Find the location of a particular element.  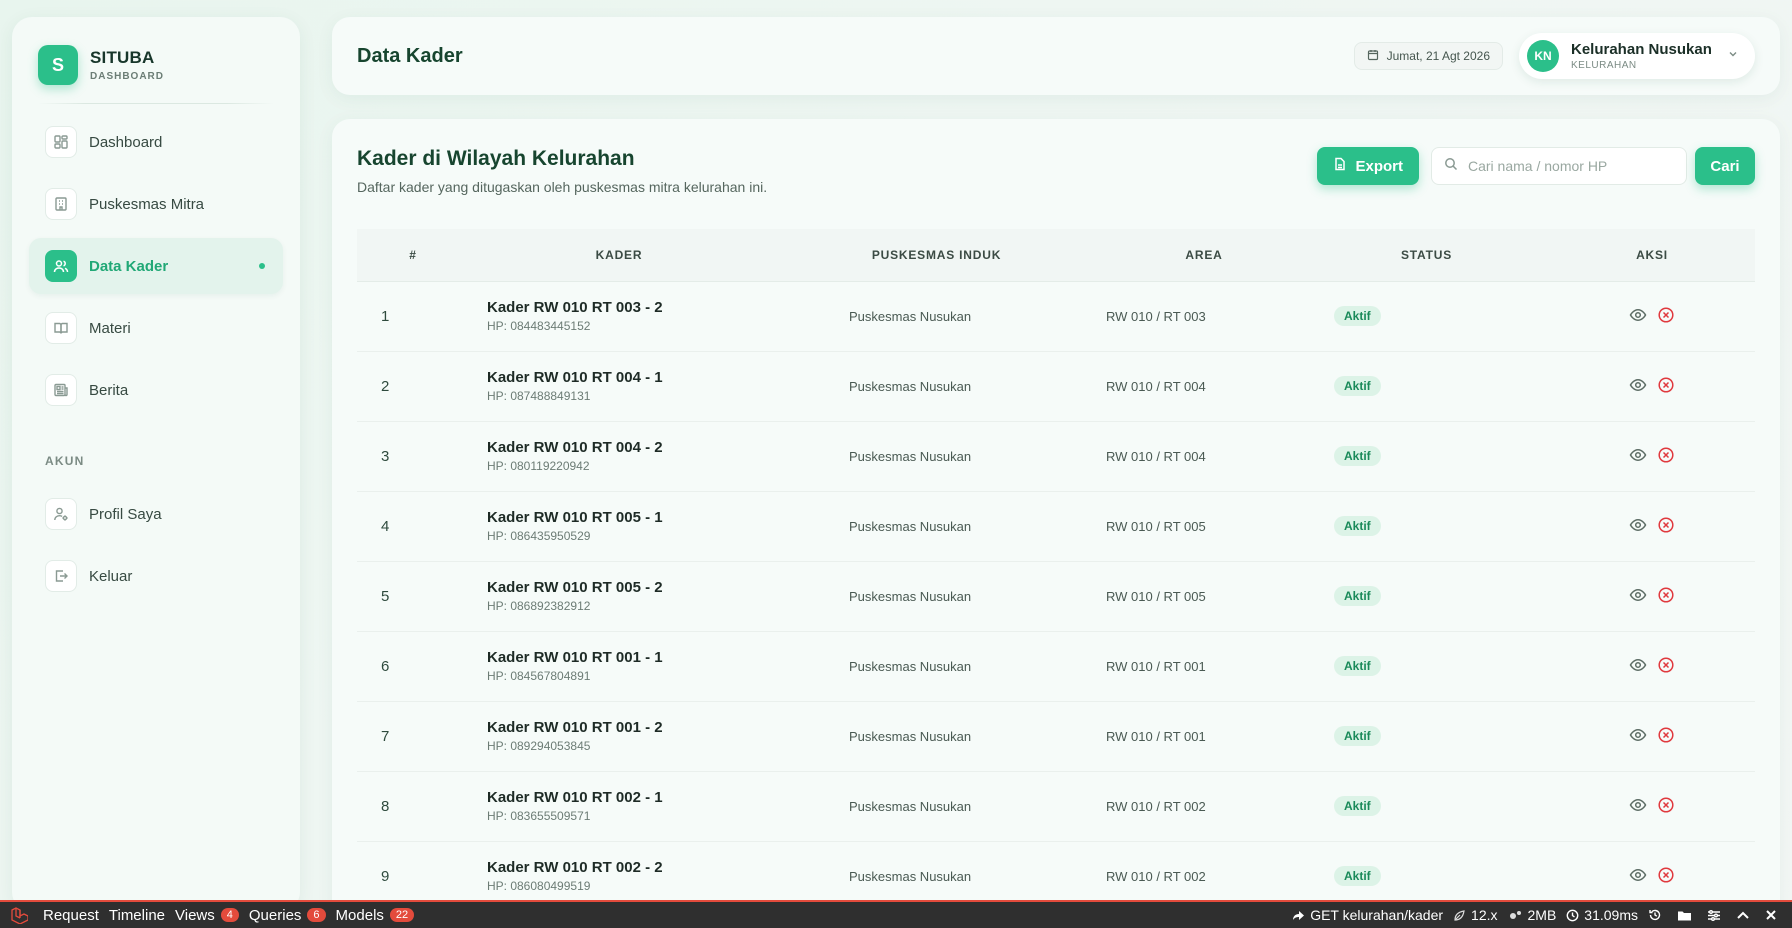

sidebar-item-label: Profil Saya is located at coordinates (125, 514).